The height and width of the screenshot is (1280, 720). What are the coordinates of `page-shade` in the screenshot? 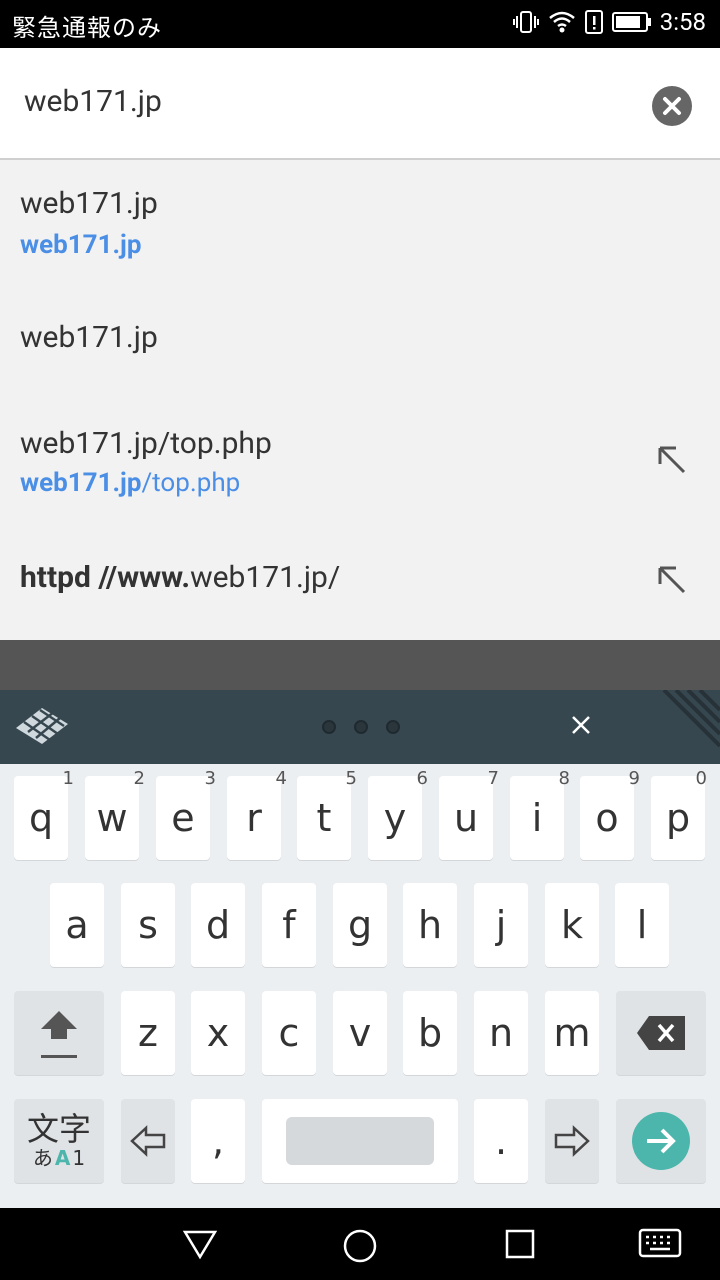 It's located at (360, 665).